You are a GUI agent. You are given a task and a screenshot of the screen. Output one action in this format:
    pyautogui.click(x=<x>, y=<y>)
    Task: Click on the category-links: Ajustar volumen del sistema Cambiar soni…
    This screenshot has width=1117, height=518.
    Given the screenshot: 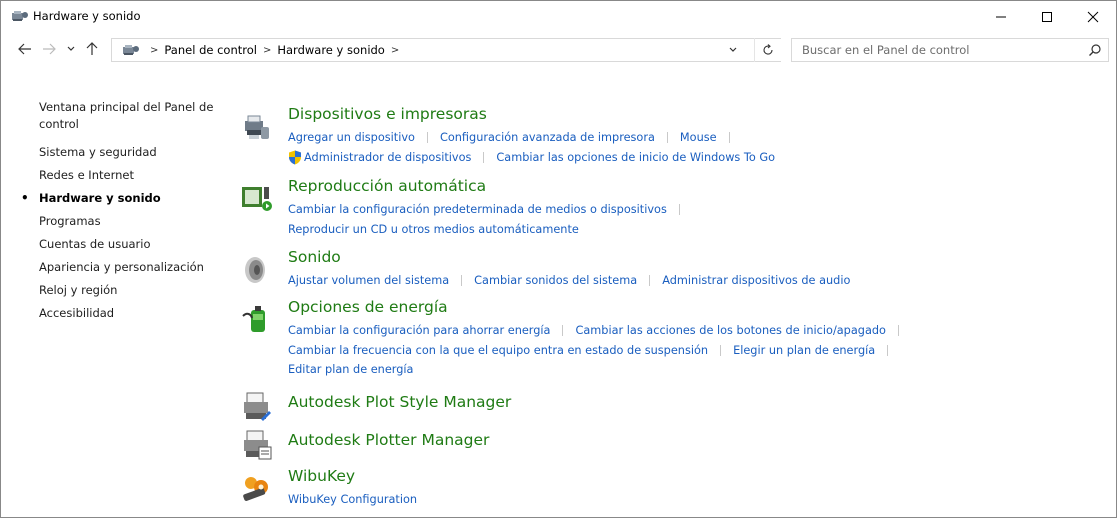 What is the action you would take?
    pyautogui.click(x=688, y=281)
    